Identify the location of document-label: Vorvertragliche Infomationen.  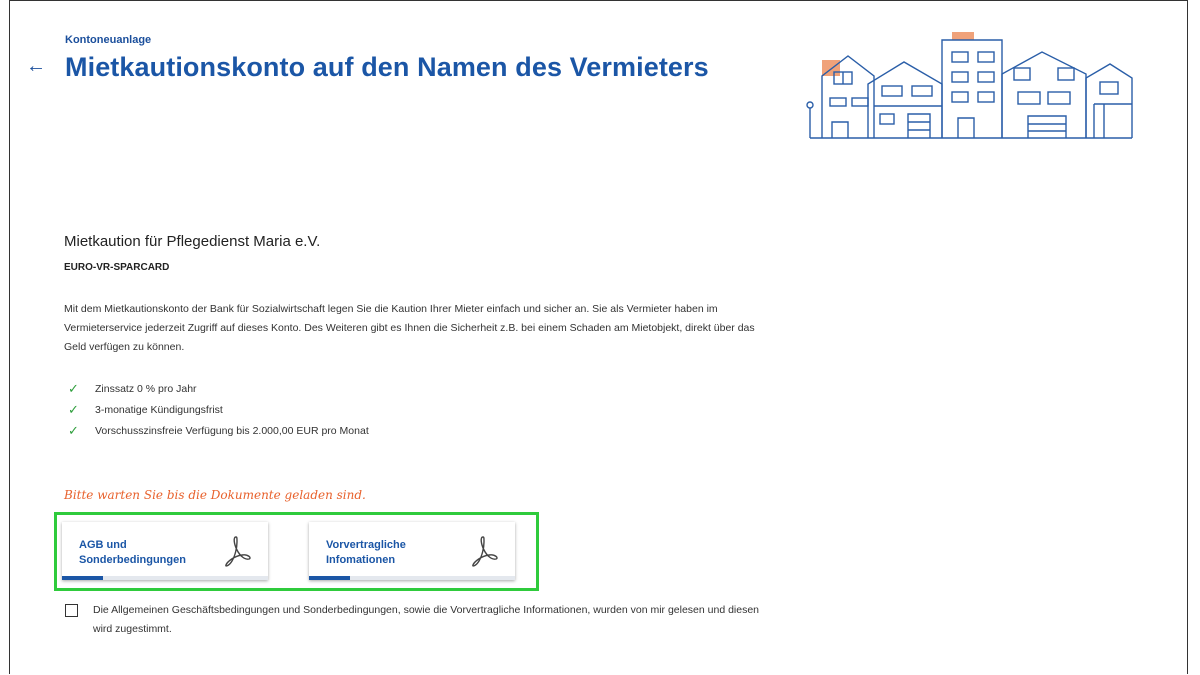
(391, 553).